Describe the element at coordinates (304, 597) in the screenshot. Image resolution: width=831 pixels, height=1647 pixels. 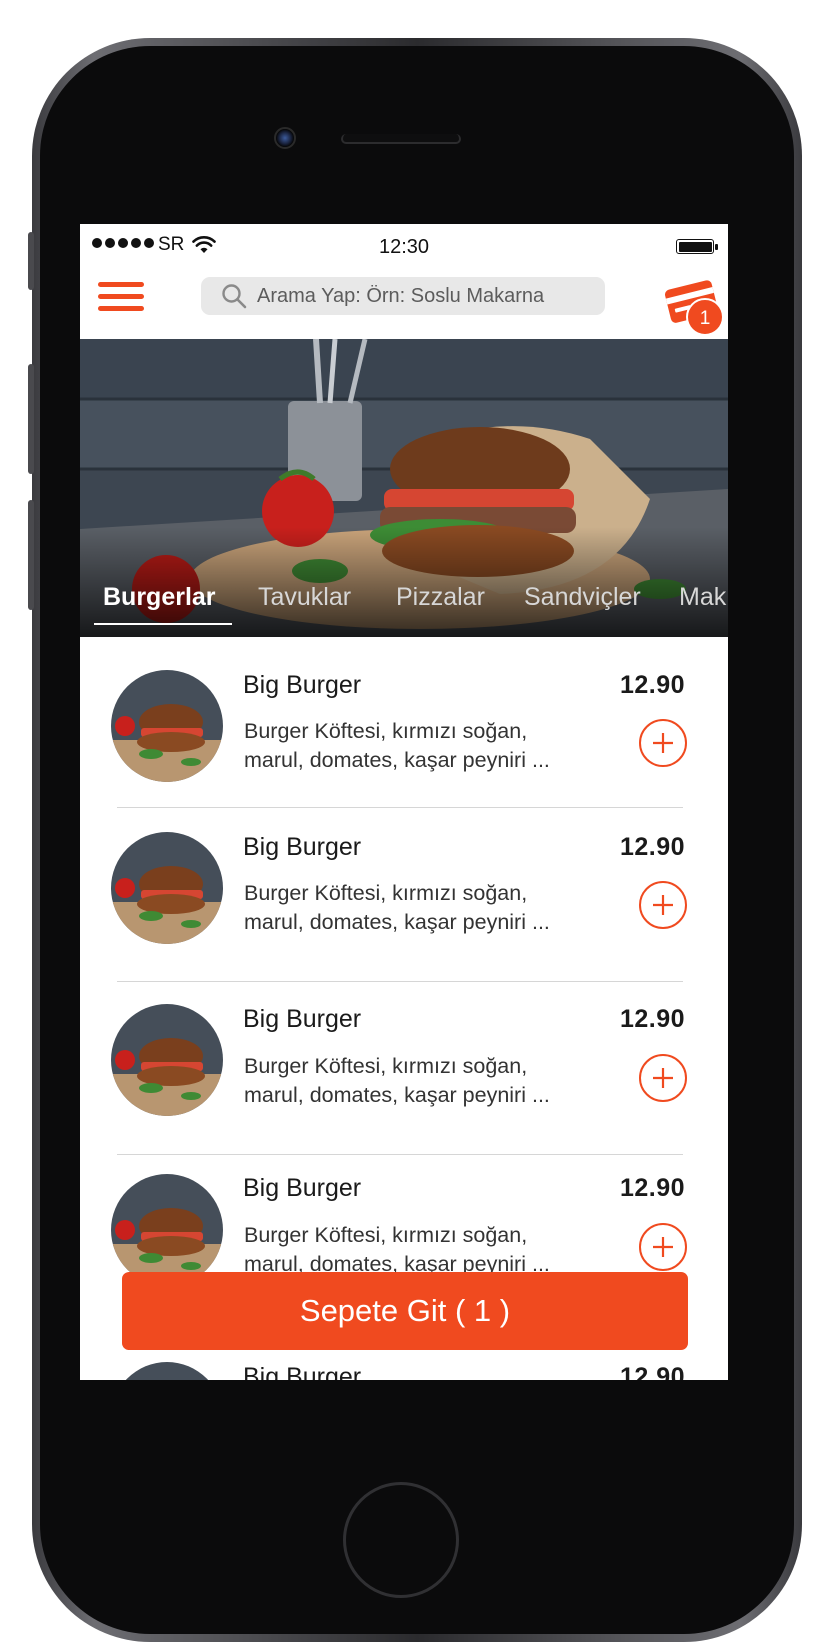
I see `tab-tavuklar: Tavuklar` at that location.